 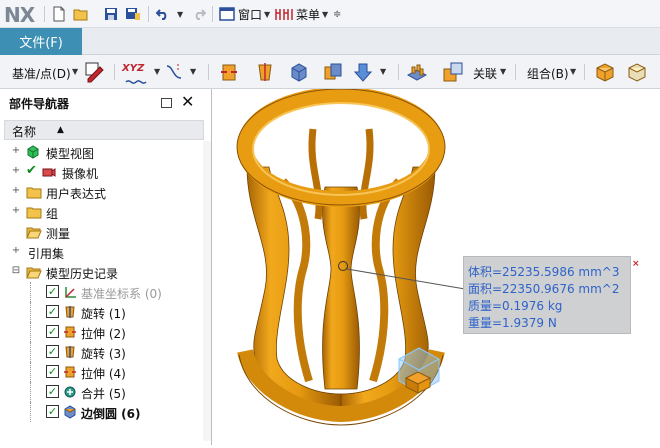 What do you see at coordinates (453, 72) in the screenshot?
I see `associate-icon` at bounding box center [453, 72].